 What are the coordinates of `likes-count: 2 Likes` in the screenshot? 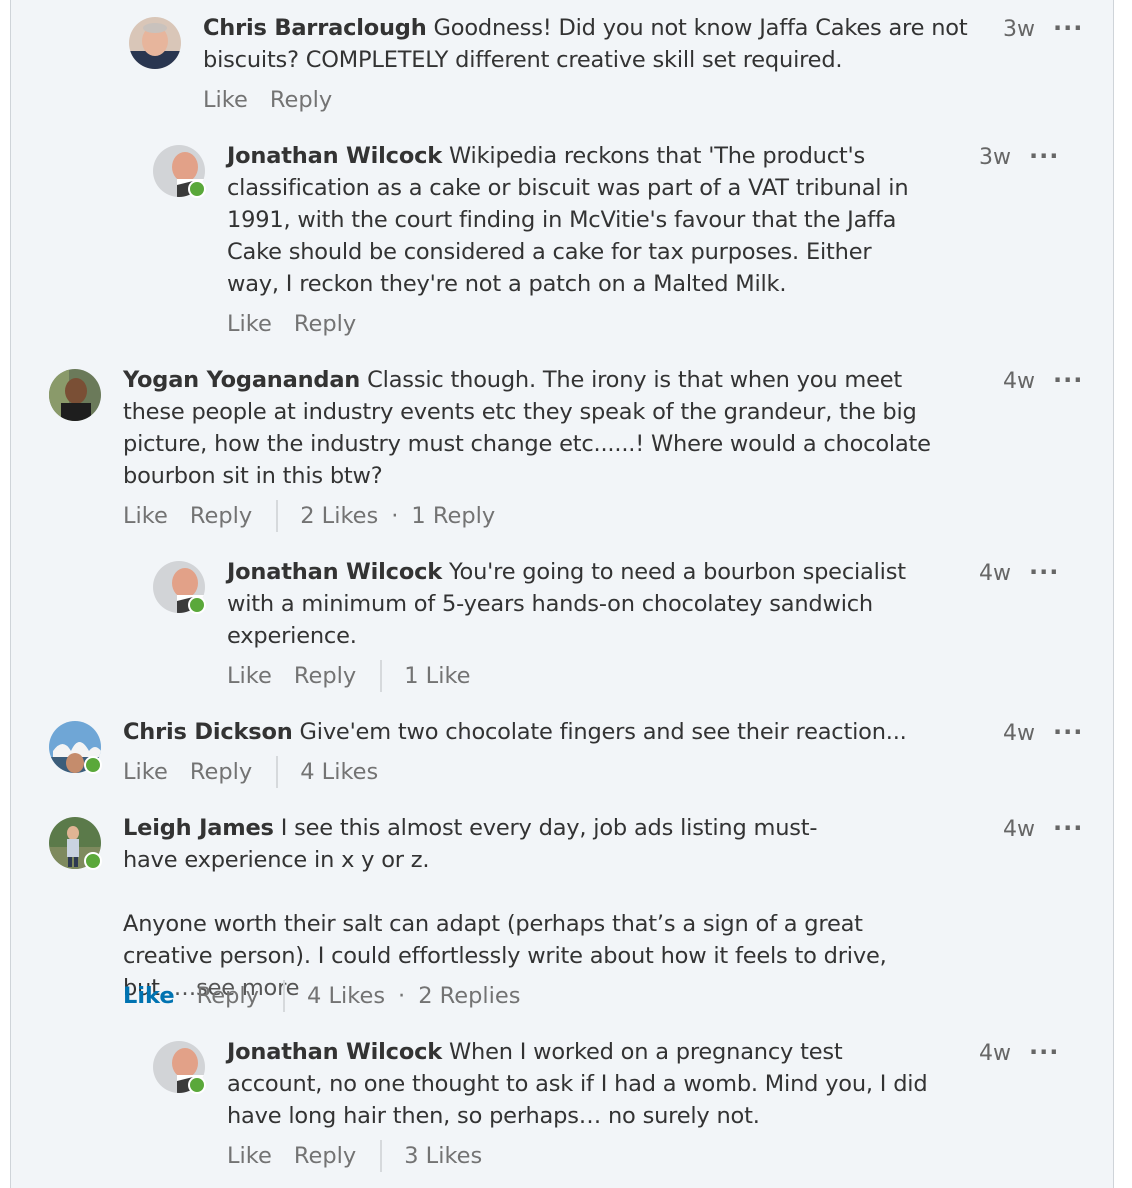 It's located at (339, 516).